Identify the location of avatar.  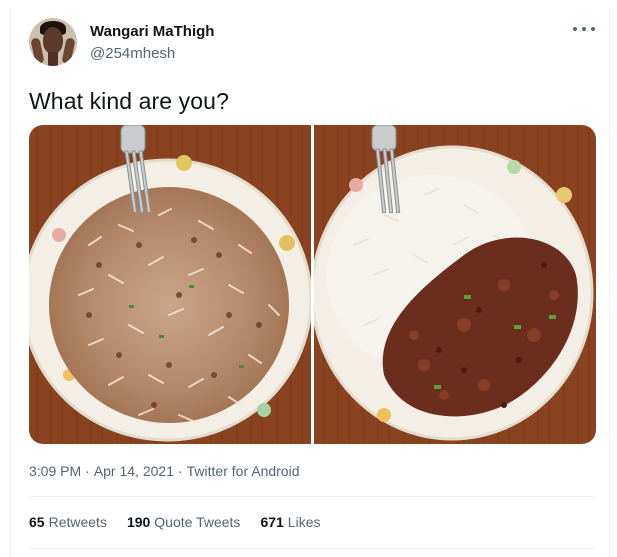
(53, 42).